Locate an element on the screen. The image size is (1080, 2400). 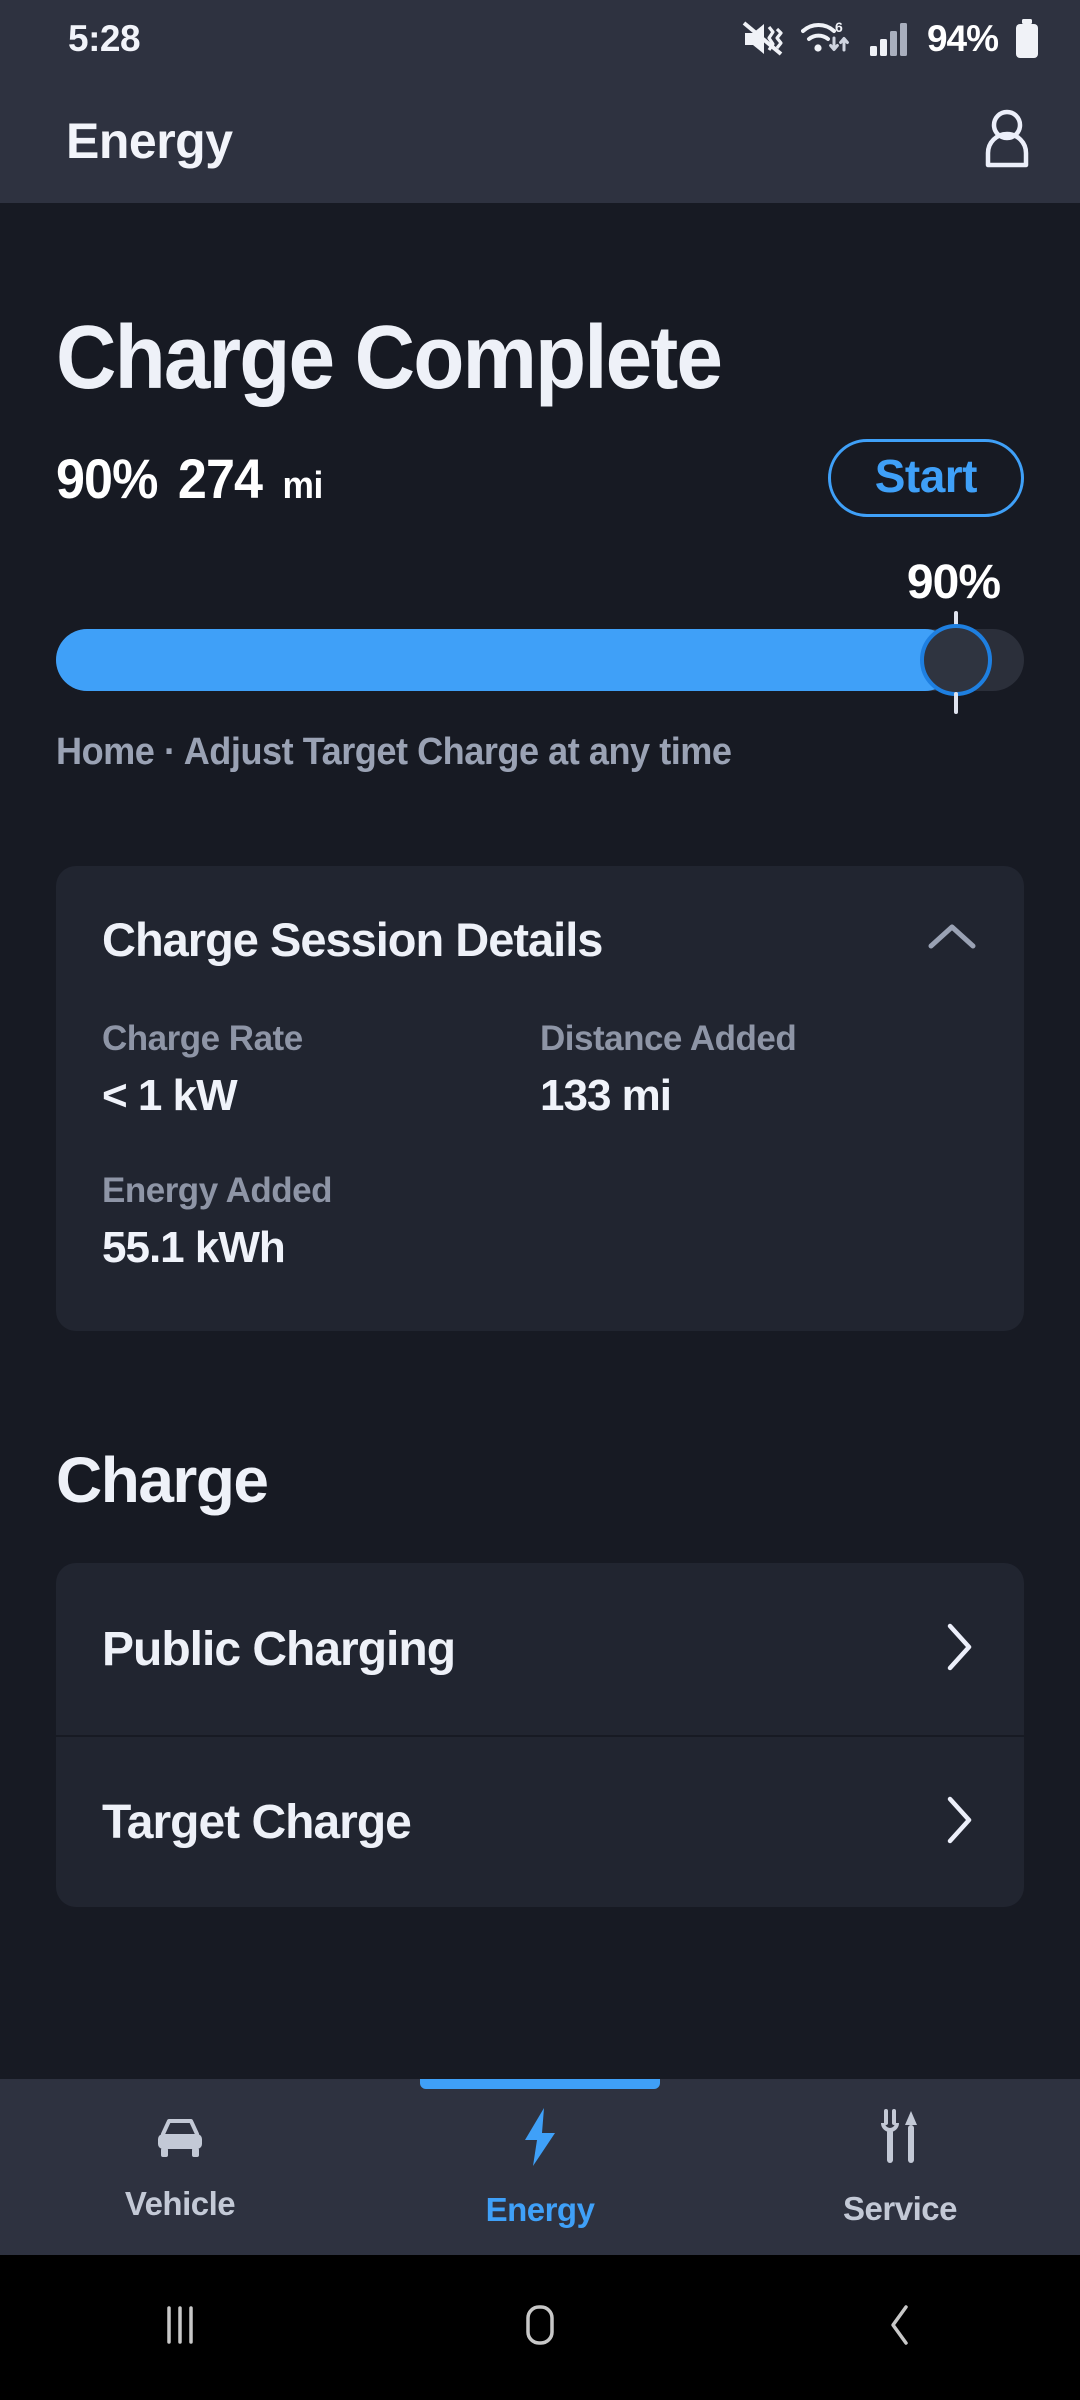
charge-section-title: Charge is located at coordinates (162, 1480).